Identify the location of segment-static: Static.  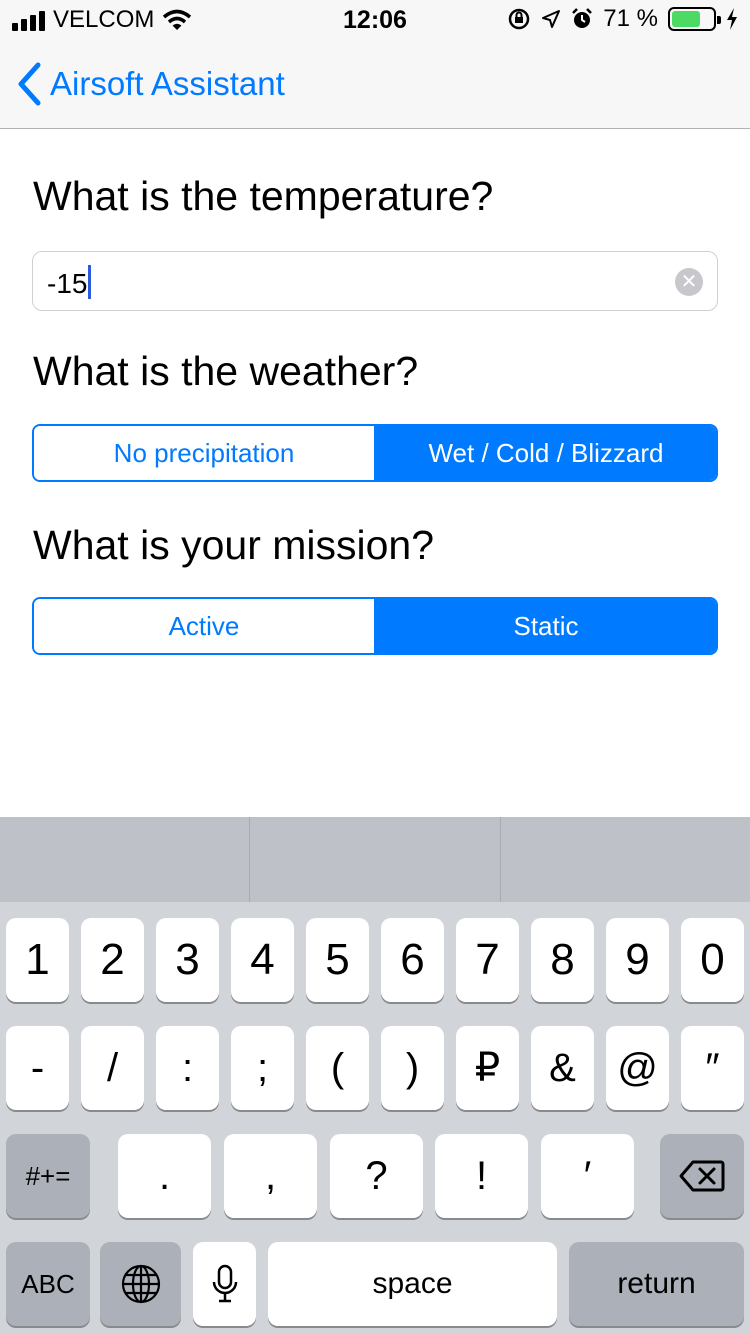
(545, 626).